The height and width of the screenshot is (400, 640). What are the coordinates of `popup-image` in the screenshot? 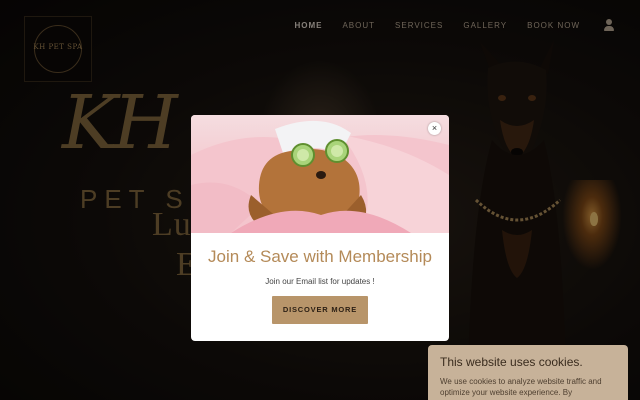 It's located at (320, 174).